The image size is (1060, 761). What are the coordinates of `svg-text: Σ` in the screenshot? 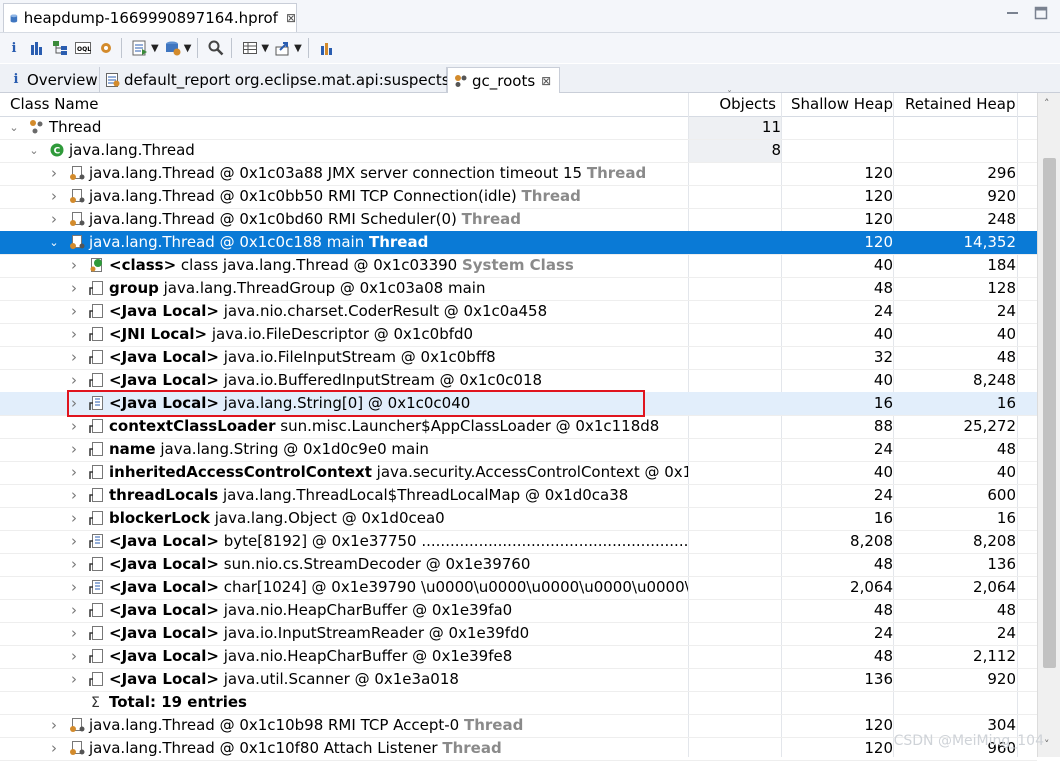 It's located at (95, 702).